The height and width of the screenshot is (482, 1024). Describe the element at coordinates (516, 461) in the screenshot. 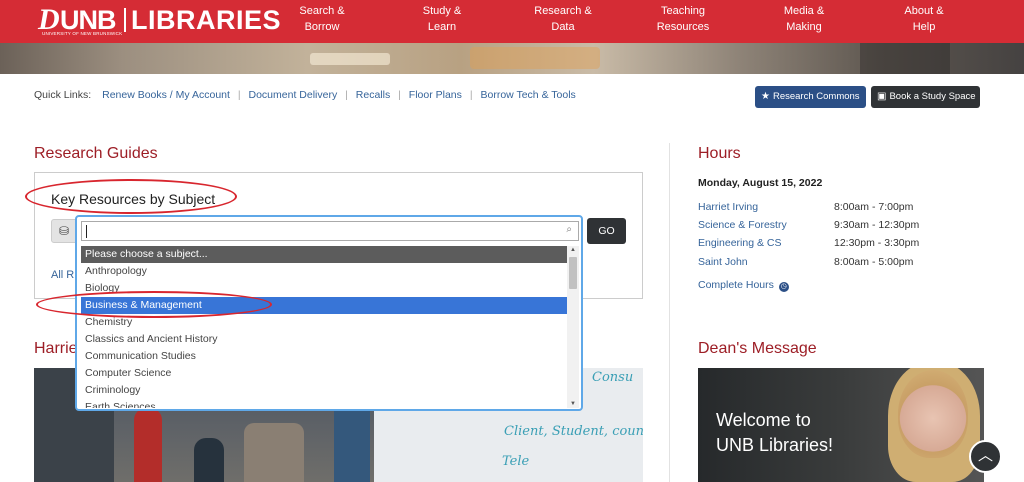

I see `whiteboard-text: Tele` at that location.